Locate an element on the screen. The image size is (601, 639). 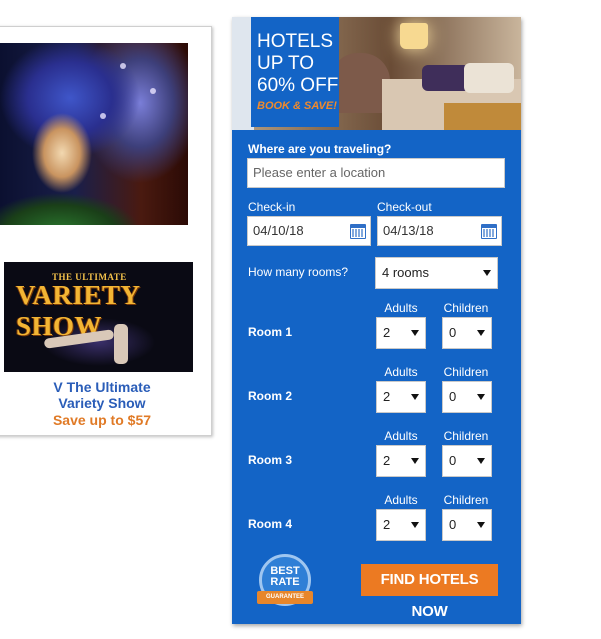
room-2-adults-select: 2 is located at coordinates (401, 397).